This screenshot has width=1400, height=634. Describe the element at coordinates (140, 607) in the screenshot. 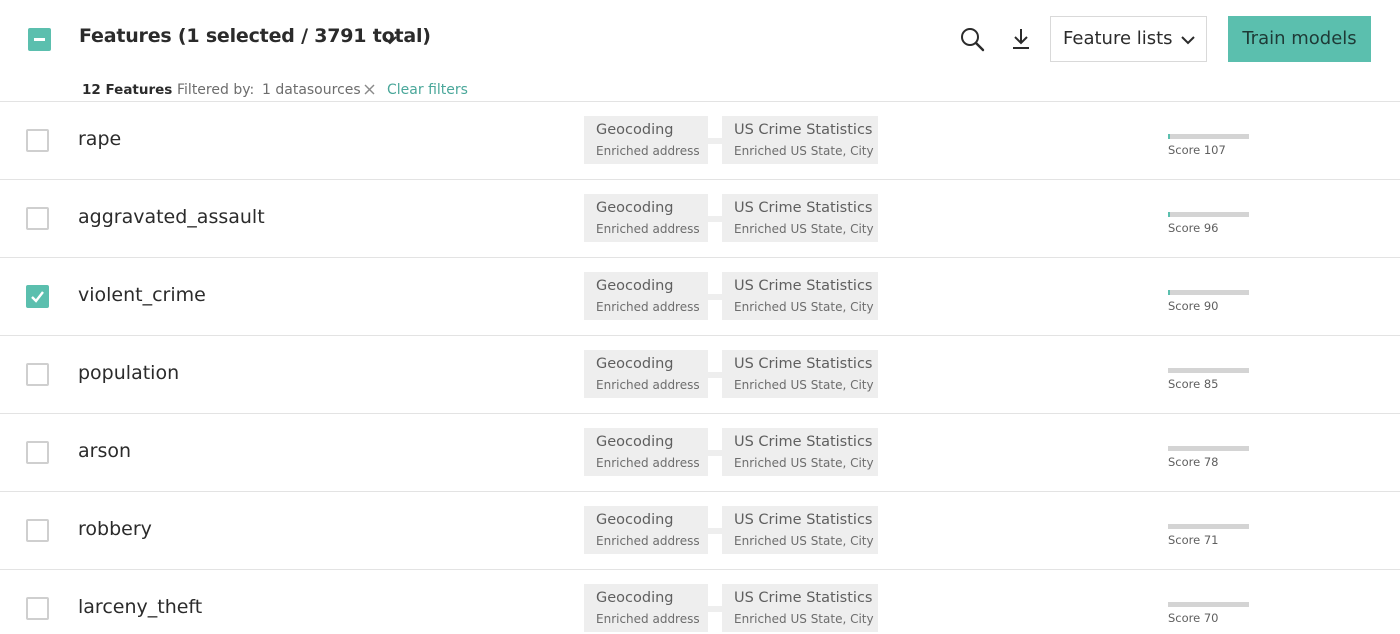

I see `feature-name: larceny_theft` at that location.